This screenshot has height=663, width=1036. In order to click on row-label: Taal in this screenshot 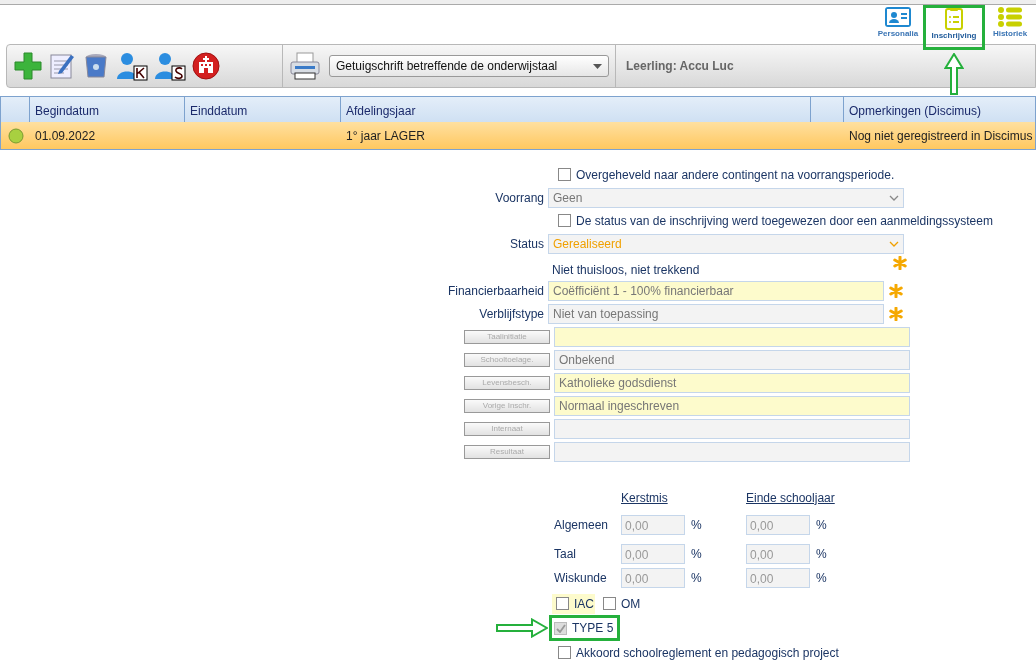, I will do `click(565, 554)`.